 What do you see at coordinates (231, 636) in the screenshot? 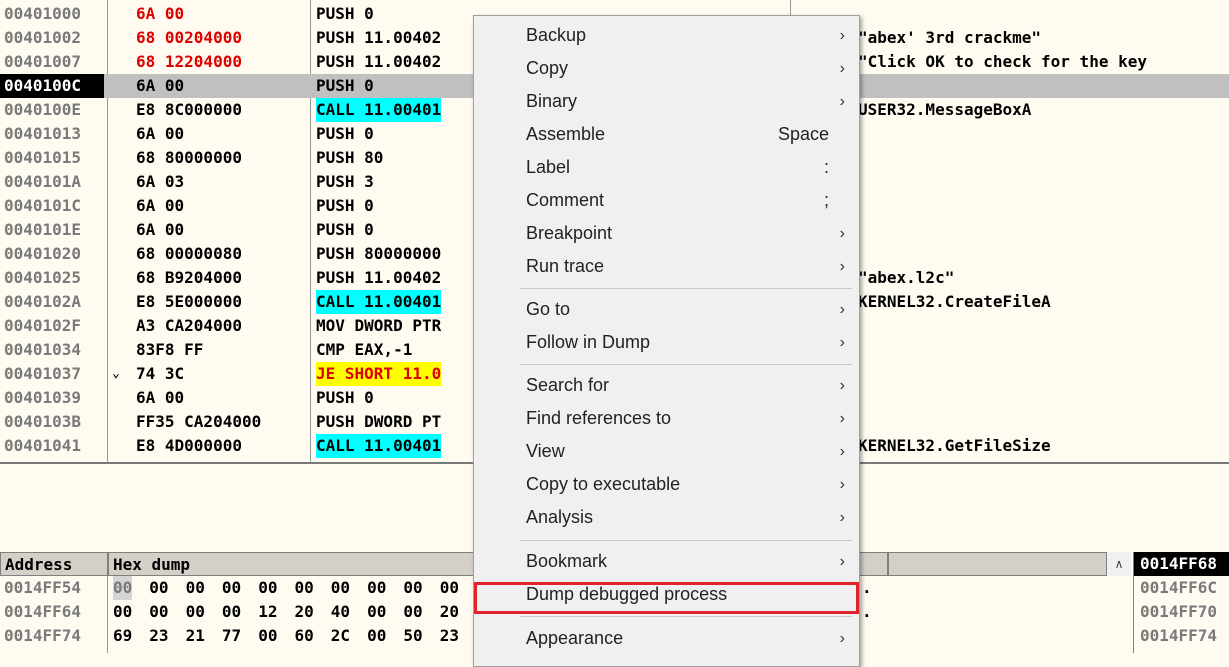
I see `dump-byte: 77` at bounding box center [231, 636].